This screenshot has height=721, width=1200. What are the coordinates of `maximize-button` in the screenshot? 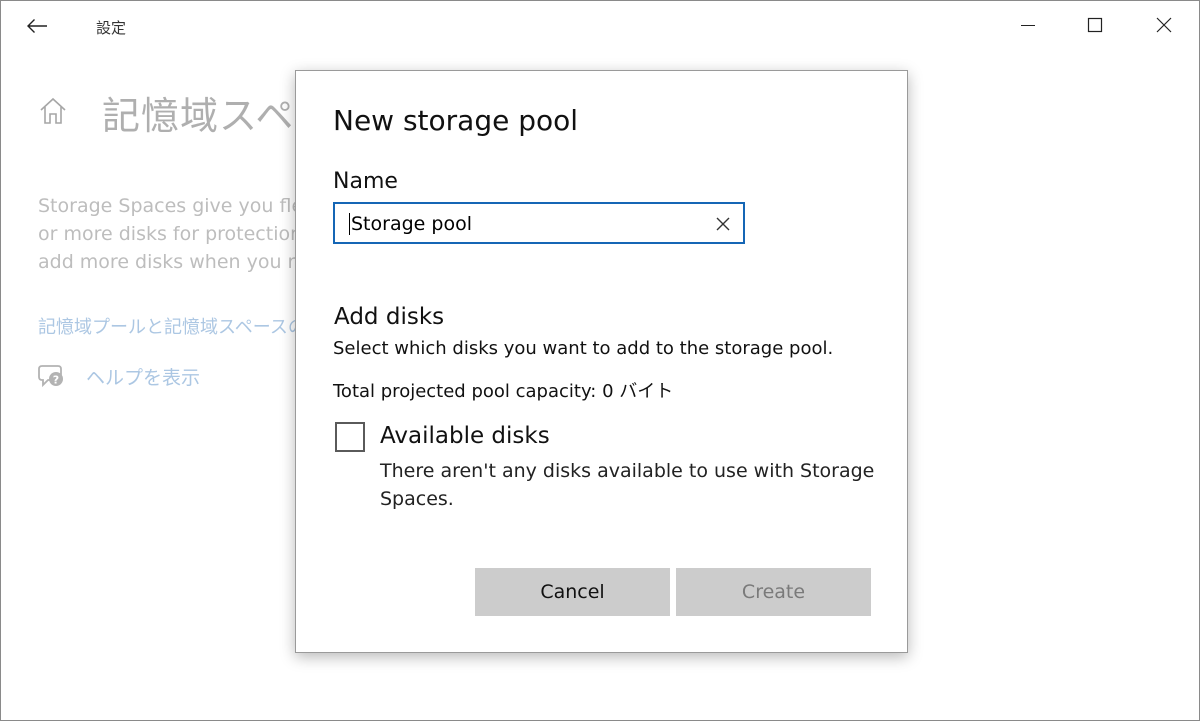 It's located at (1095, 25).